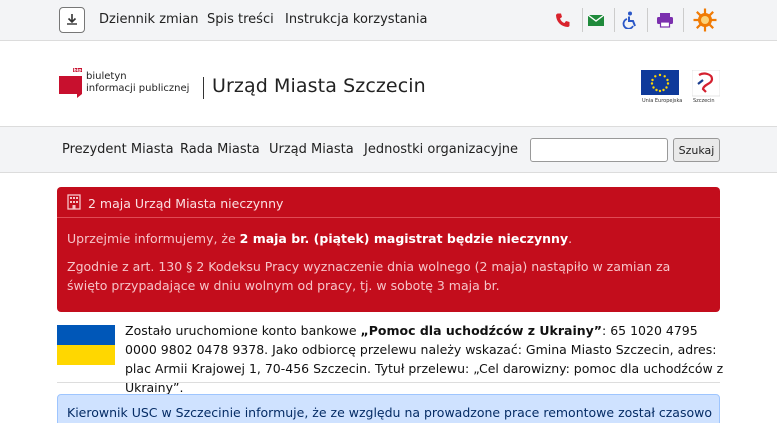 The image size is (777, 423). What do you see at coordinates (599, 150) in the screenshot?
I see `search-input` at bounding box center [599, 150].